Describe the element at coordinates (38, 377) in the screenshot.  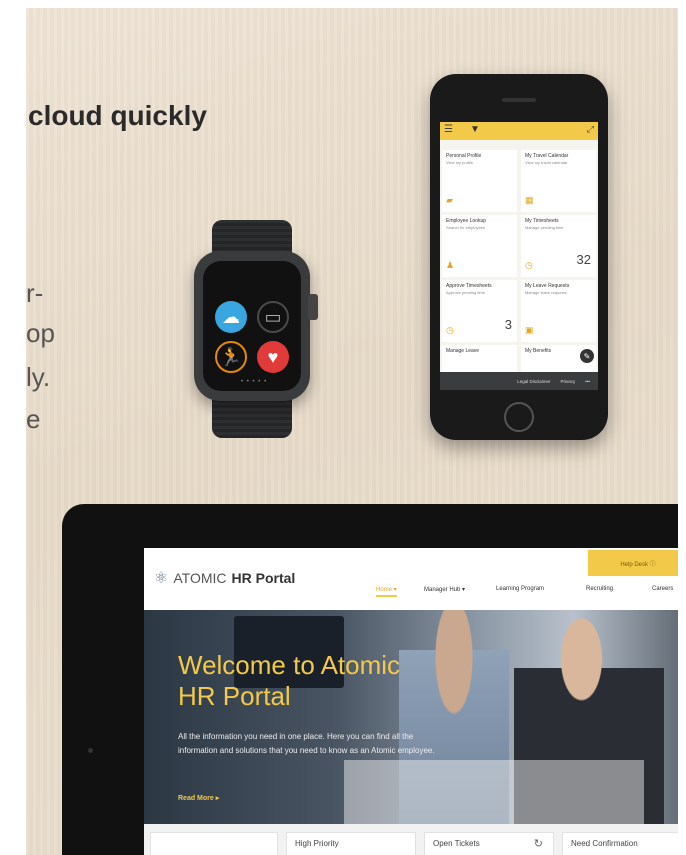
I see `cropped-text-3: ly.` at that location.